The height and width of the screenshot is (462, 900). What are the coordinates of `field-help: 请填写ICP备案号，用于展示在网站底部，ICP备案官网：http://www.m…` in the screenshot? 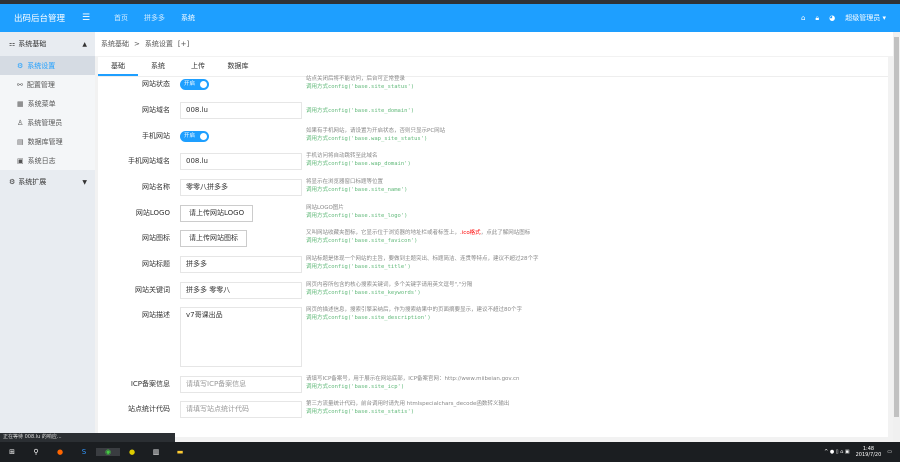 It's located at (436, 383).